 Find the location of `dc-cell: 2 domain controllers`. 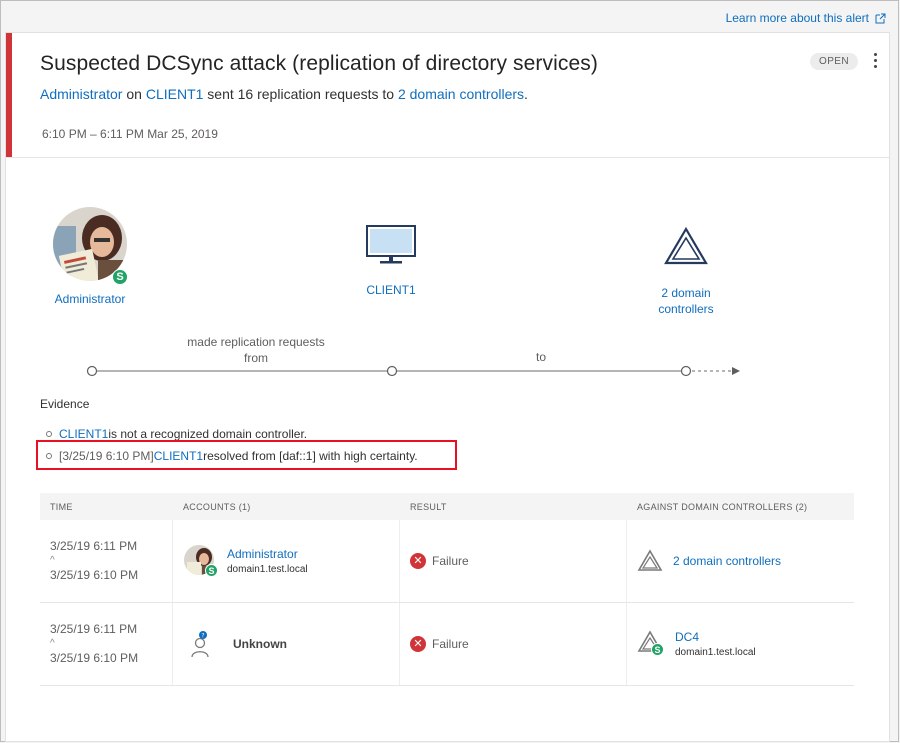

dc-cell: 2 domain controllers is located at coordinates (740, 561).